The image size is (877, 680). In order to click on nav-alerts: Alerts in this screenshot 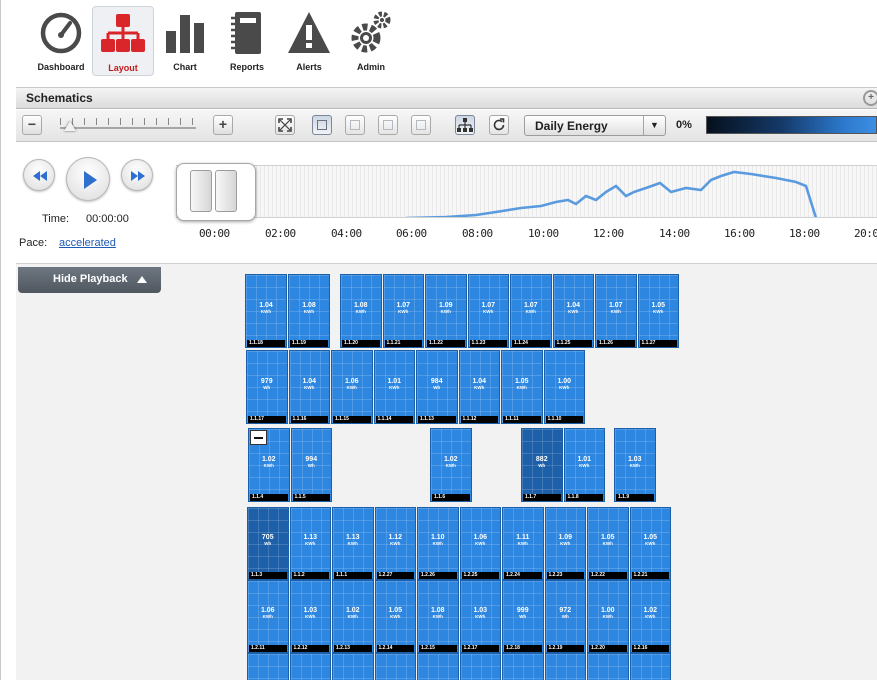, I will do `click(309, 41)`.